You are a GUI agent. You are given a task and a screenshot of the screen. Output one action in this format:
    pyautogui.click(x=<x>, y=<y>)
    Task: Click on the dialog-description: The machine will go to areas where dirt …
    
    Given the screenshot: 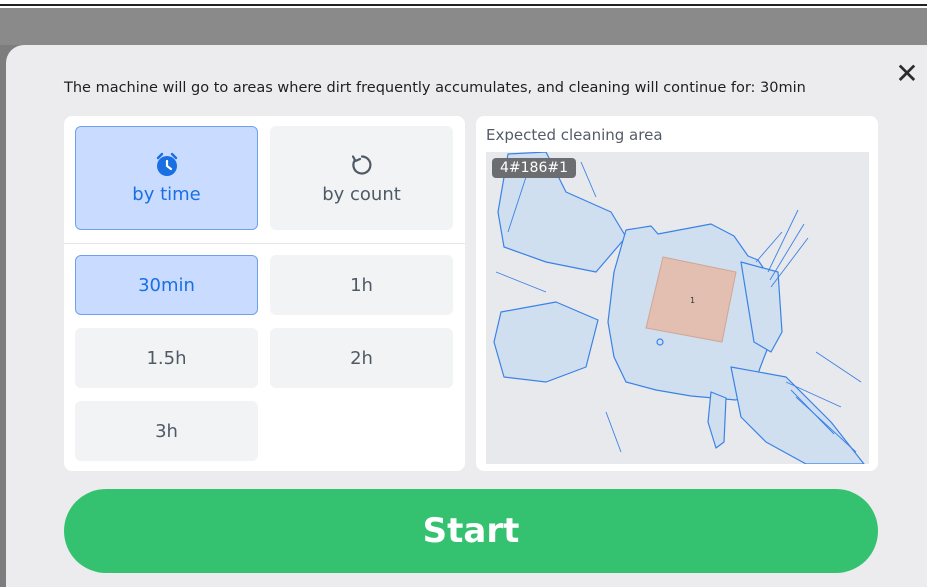 What is the action you would take?
    pyautogui.click(x=435, y=88)
    